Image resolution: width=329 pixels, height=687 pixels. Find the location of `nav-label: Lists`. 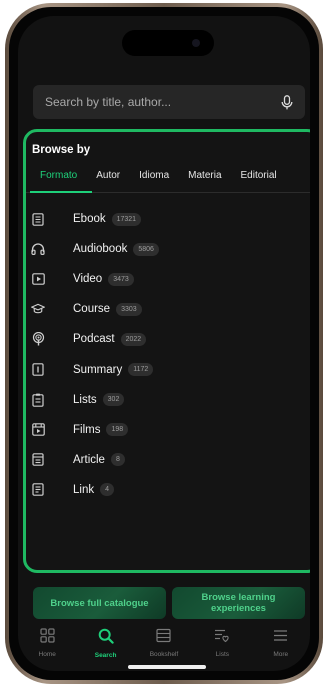

nav-label: Lists is located at coordinates (222, 654).